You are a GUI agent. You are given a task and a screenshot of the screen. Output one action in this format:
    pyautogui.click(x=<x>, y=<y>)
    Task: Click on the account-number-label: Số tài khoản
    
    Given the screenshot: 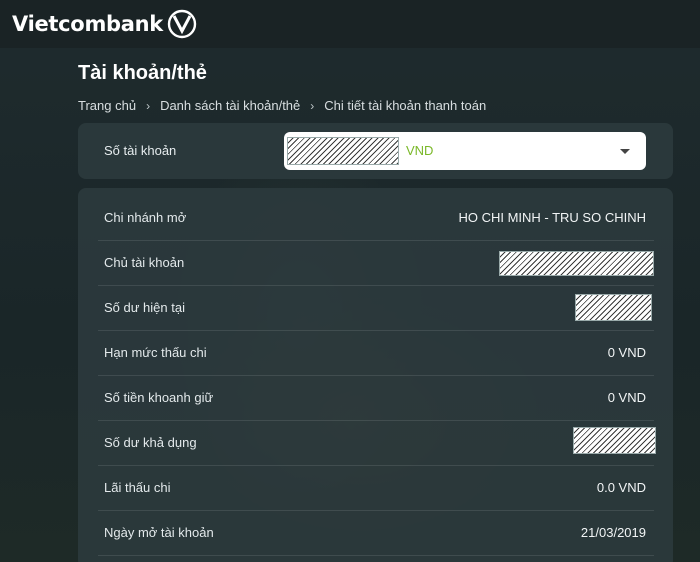 What is the action you would take?
    pyautogui.click(x=140, y=150)
    